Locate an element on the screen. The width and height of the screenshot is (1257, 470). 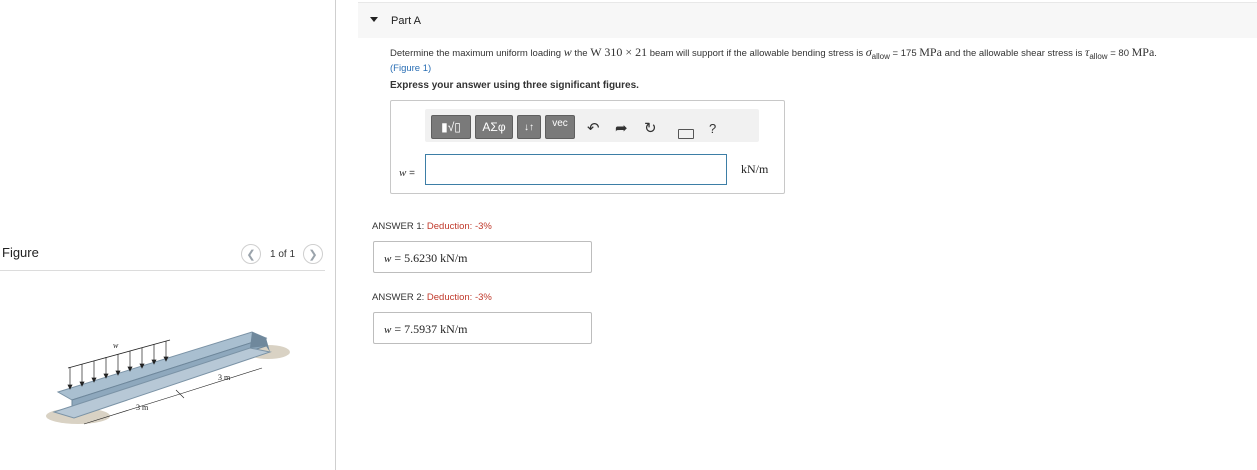
answer-1-number: 5.6230 is located at coordinates (421, 258).